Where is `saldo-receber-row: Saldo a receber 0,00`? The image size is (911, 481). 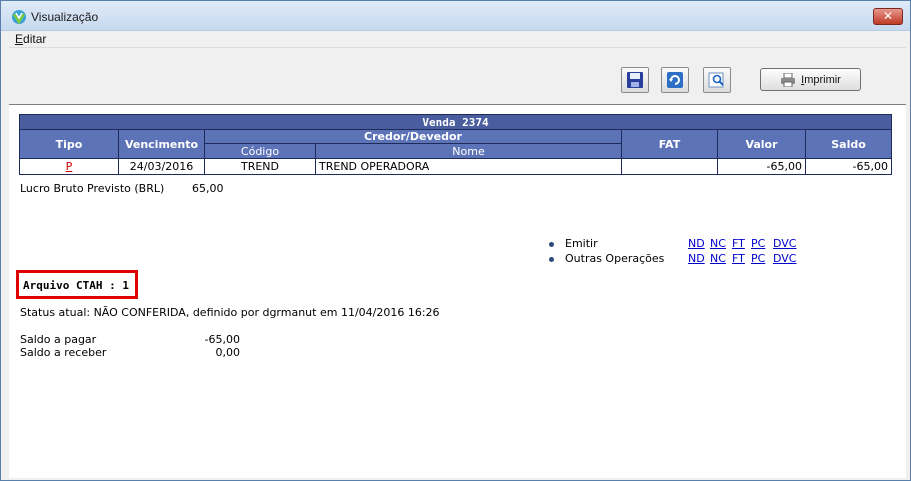 saldo-receber-row: Saldo a receber 0,00 is located at coordinates (130, 352).